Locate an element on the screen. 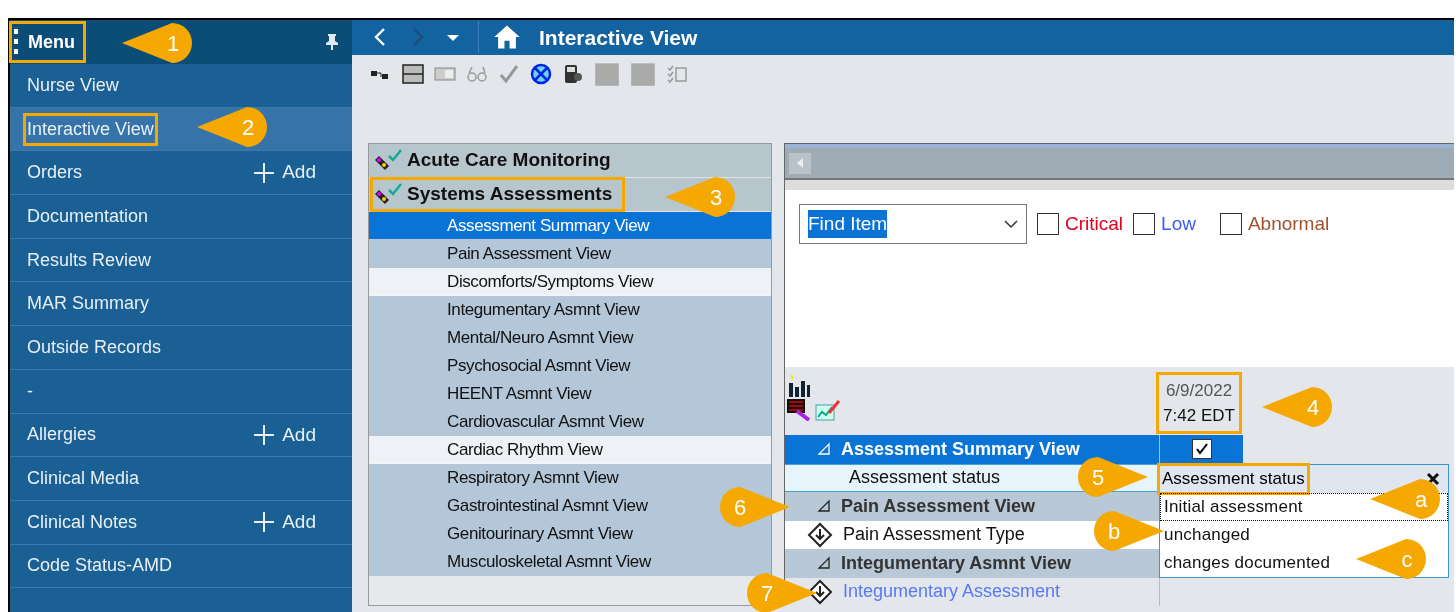 Image resolution: width=1456 pixels, height=612 pixels. sidebar-item-label: - is located at coordinates (30, 391).